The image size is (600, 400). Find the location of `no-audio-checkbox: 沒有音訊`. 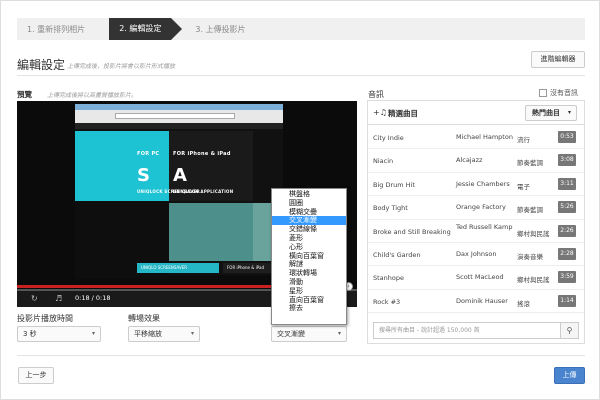

no-audio-checkbox: 沒有音訊 is located at coordinates (558, 93).